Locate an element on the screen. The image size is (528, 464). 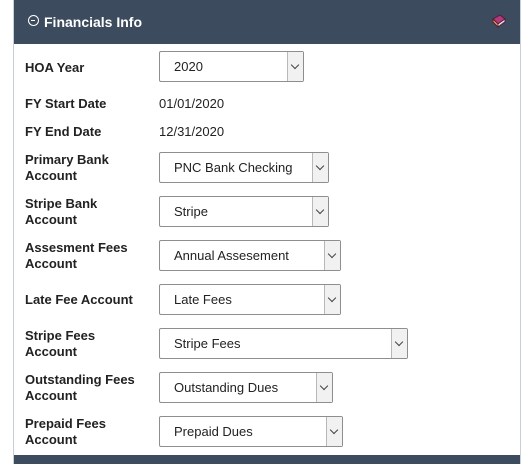
stripe-bank-account-value: Stripe is located at coordinates (191, 211).